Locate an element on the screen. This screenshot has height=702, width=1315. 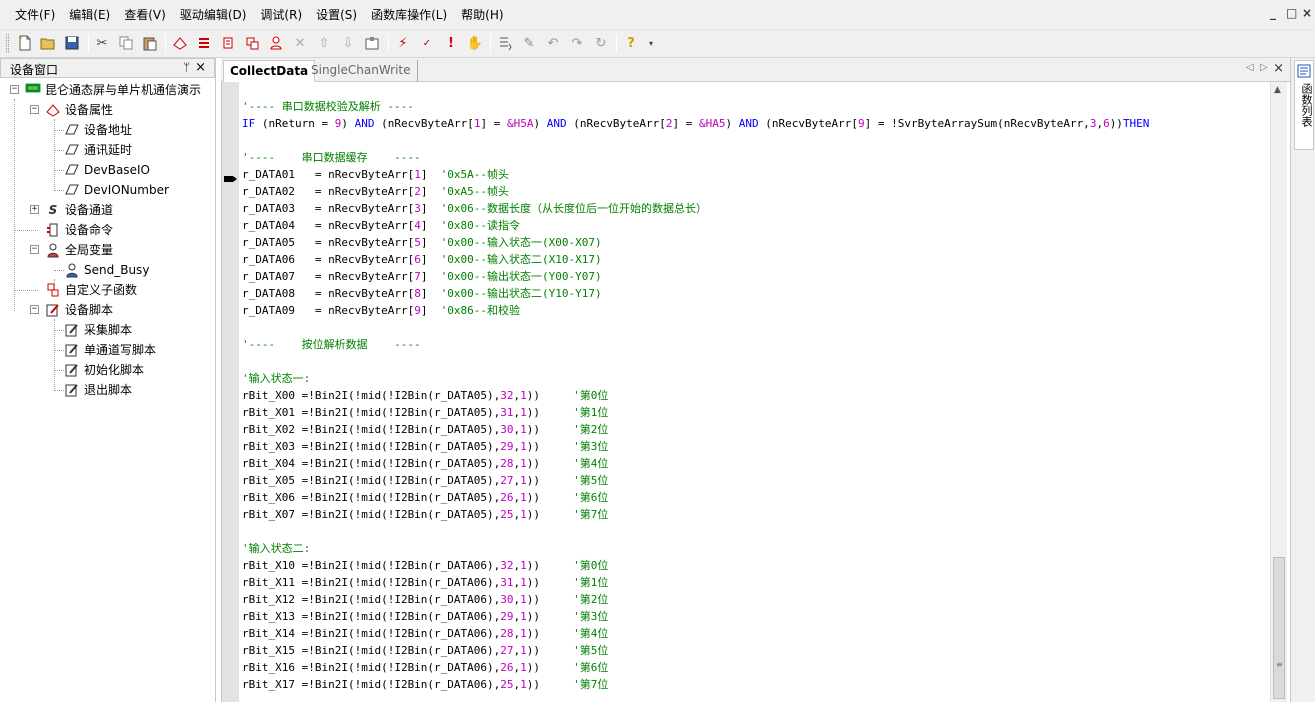
tree-item-root: 昆仑通态屏与单片机通信演示 is located at coordinates (113, 90).